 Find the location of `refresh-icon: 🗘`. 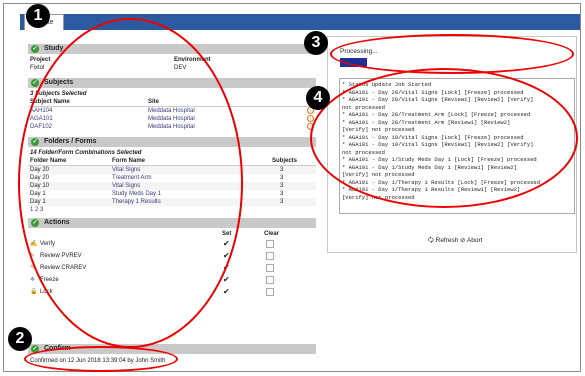

refresh-icon: 🗘 is located at coordinates (431, 240).